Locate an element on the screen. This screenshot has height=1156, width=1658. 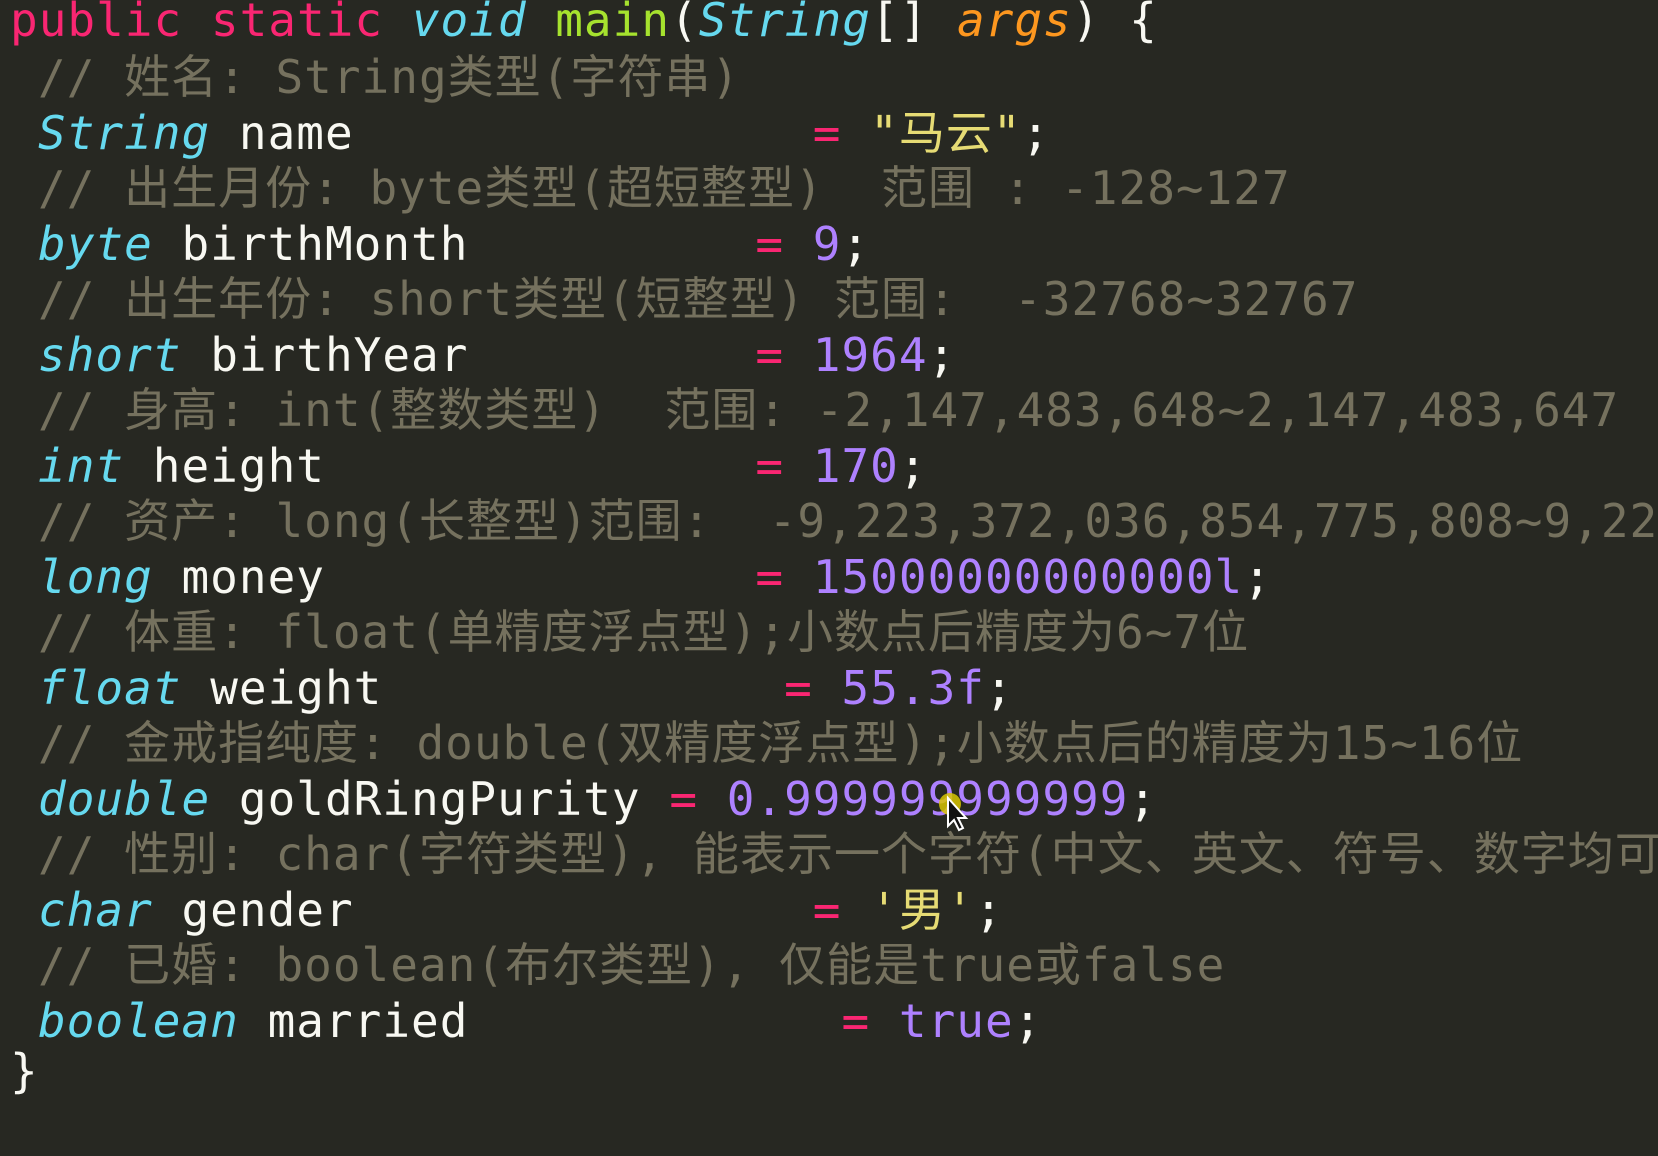
closing-brace-line: } is located at coordinates (24, 1071).